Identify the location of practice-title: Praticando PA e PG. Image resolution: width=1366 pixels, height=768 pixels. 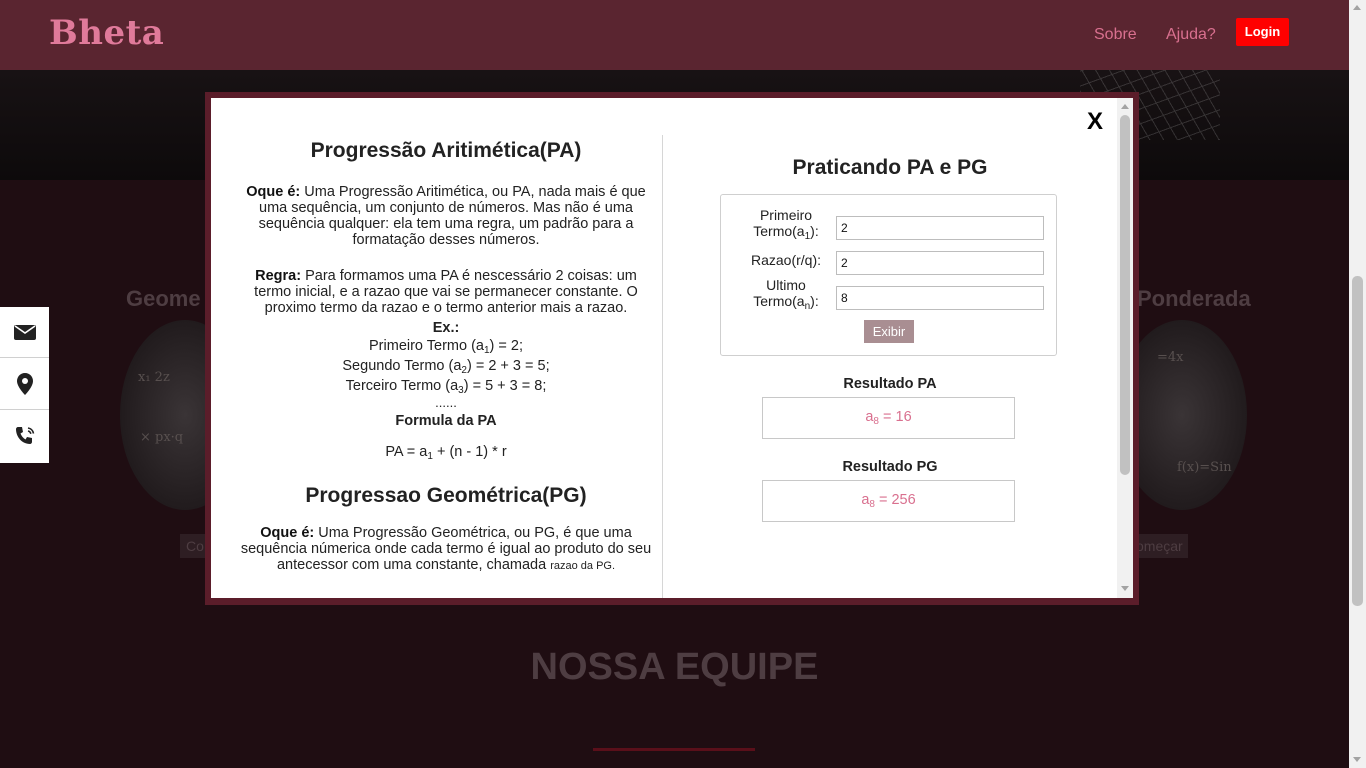
(890, 167).